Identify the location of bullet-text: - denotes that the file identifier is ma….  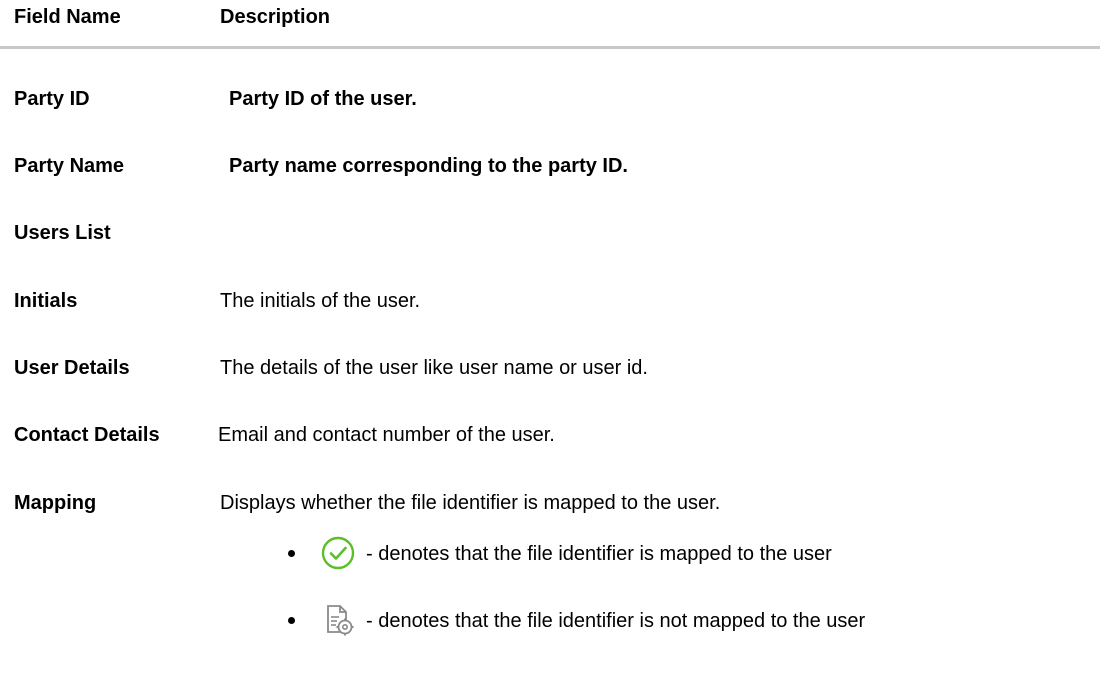
(599, 554).